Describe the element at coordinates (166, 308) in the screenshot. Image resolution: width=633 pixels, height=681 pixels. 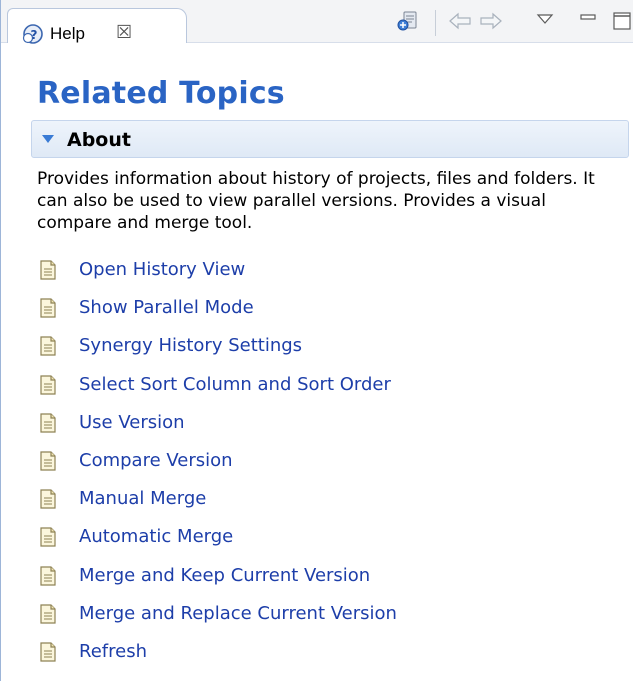
I see `topic-link: Show Parallel Mode` at that location.